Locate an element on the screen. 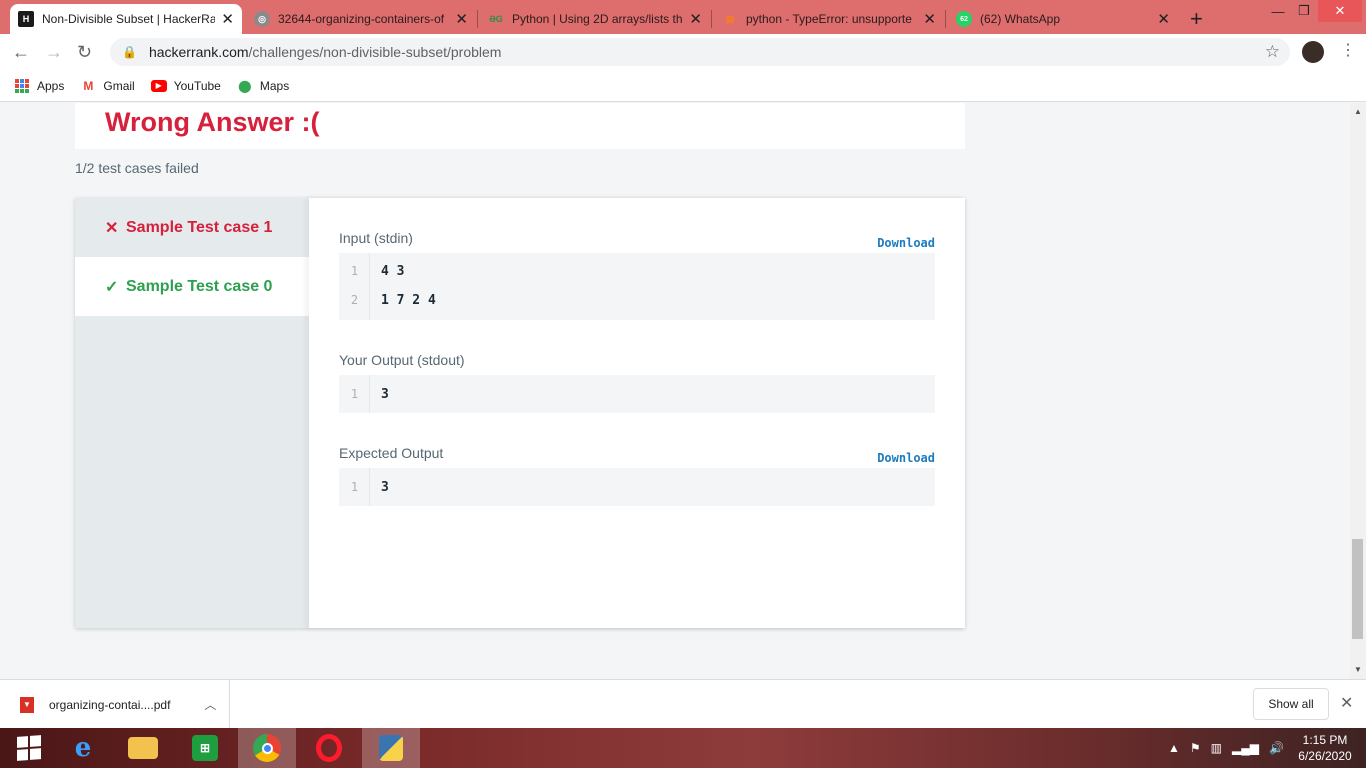  bookmark-apps: Apps is located at coordinates (39, 86).